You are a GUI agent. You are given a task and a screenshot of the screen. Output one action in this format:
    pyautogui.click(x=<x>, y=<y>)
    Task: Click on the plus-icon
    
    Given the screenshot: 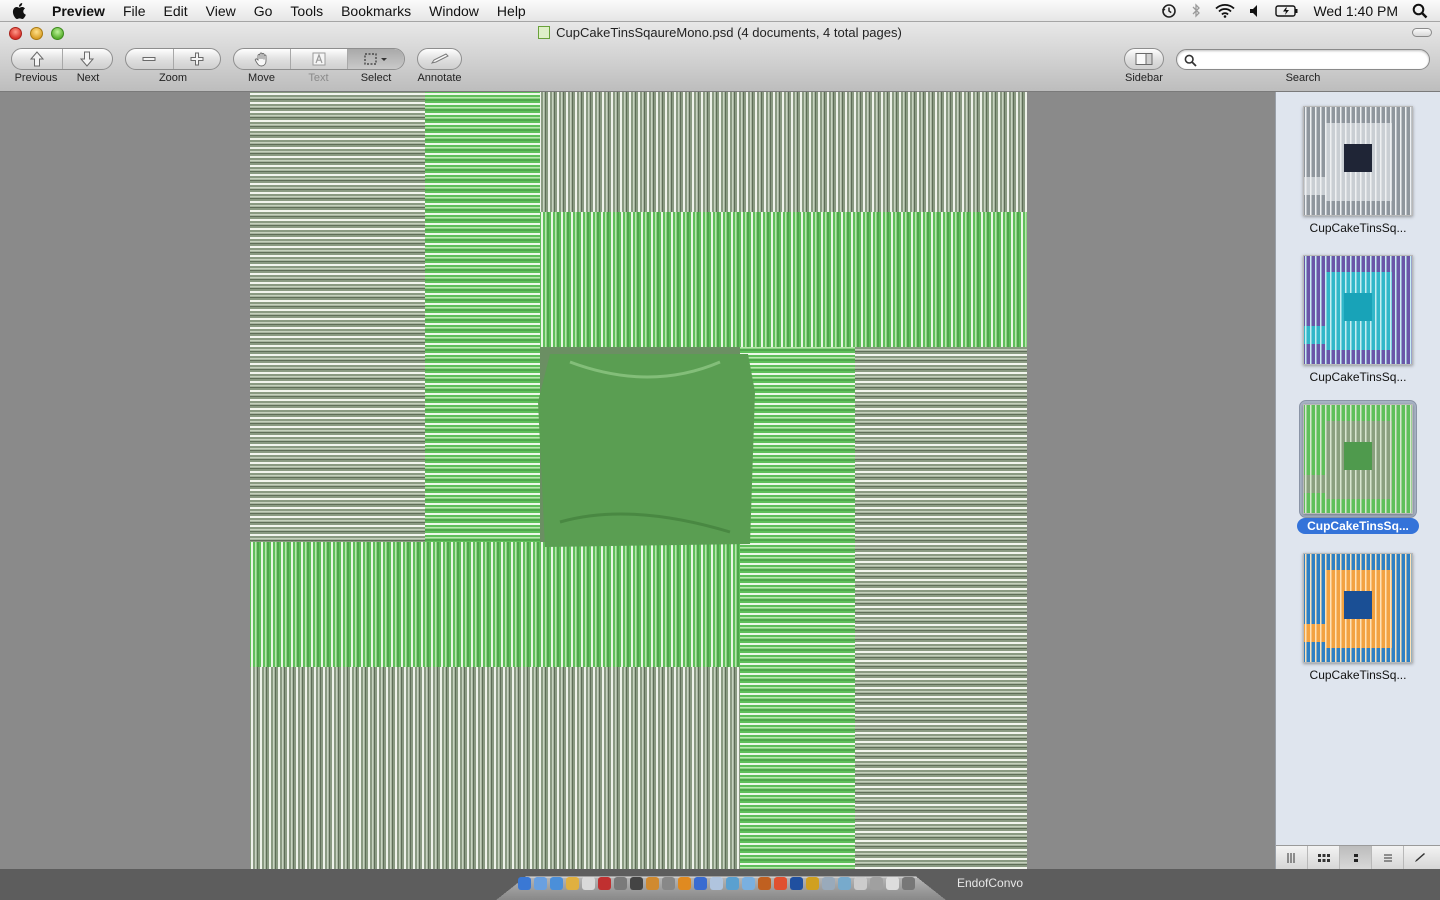 What is the action you would take?
    pyautogui.click(x=197, y=59)
    